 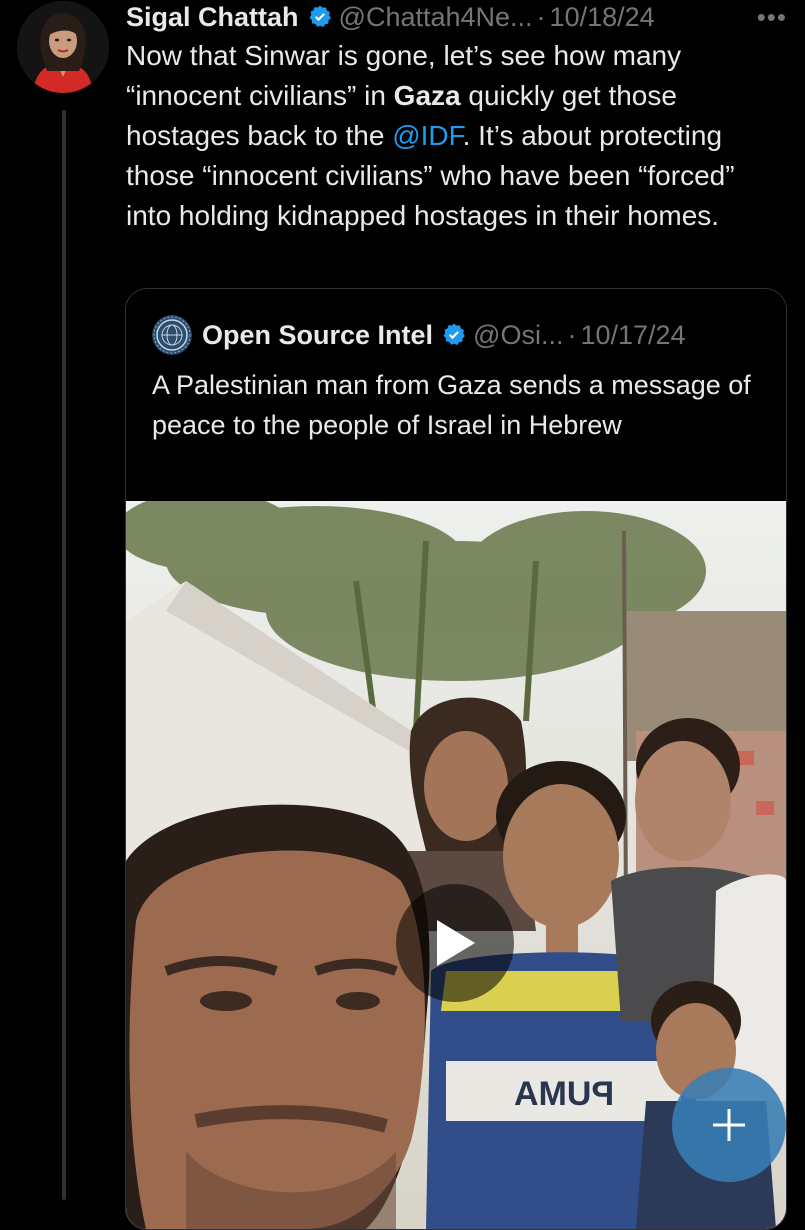 I want to click on mention-link: @IDF, so click(x=427, y=135).